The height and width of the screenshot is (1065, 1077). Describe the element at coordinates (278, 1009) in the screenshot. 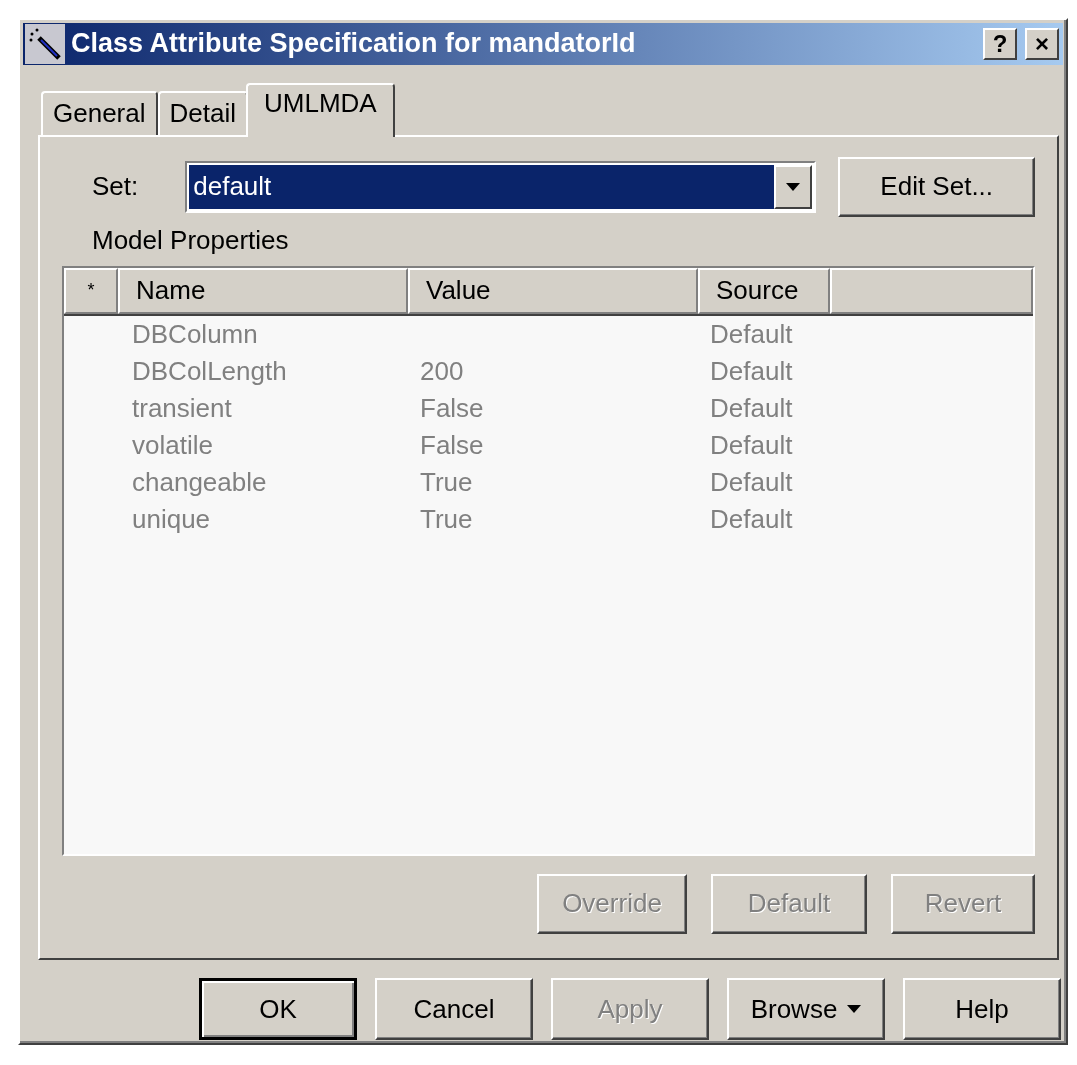

I see `dialog-button: OK` at that location.